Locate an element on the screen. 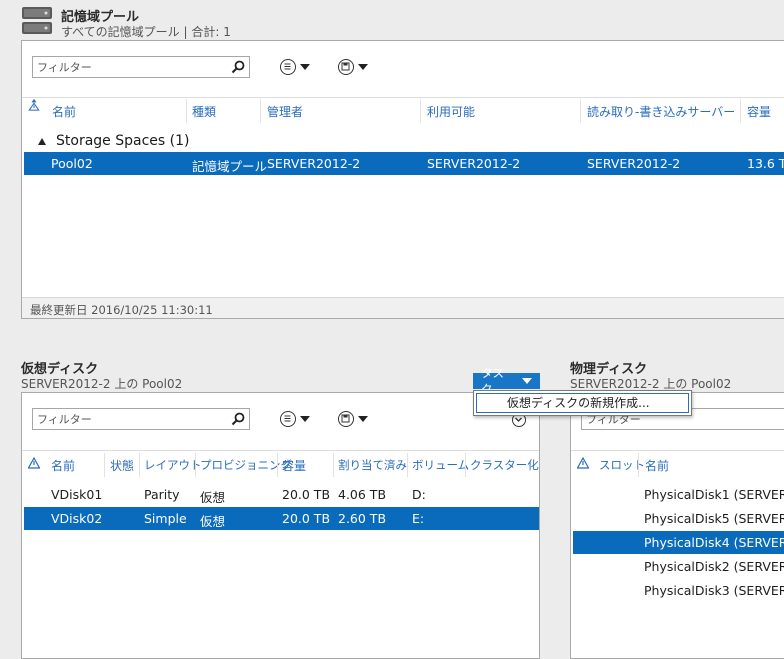  vdisk-save-query-button is located at coordinates (359, 419).